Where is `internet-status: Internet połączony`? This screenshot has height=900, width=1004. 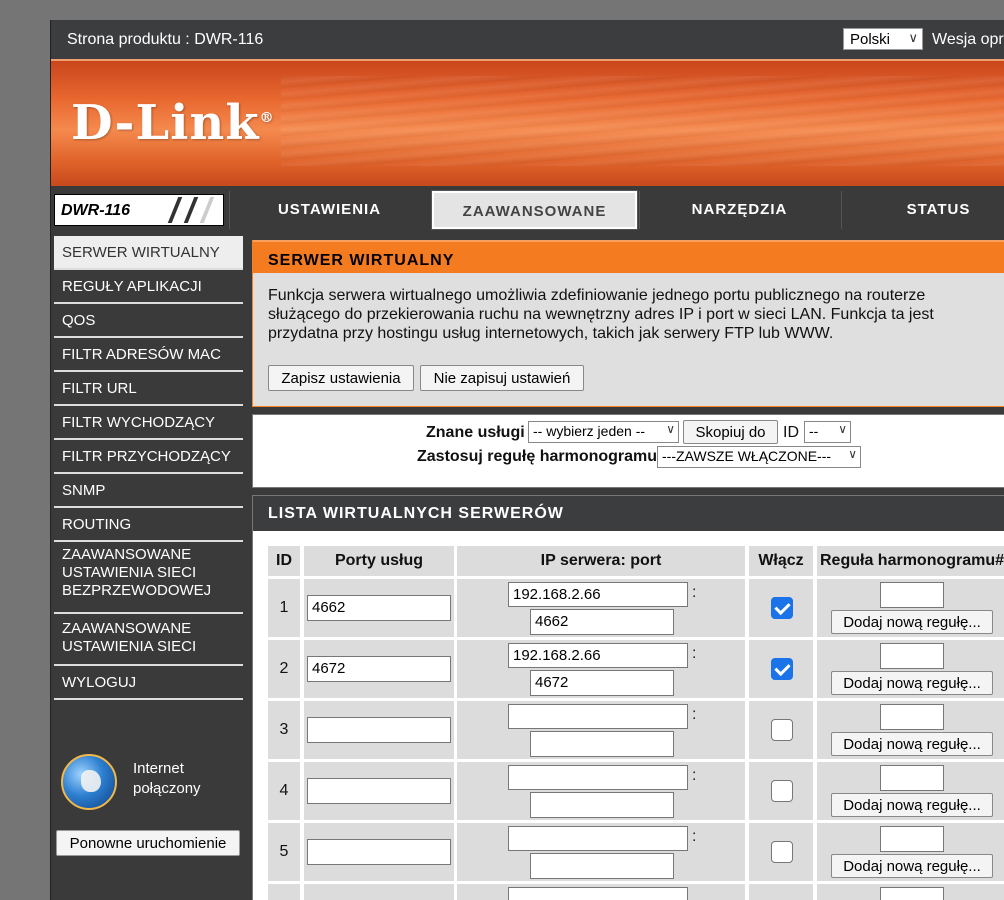 internet-status: Internet połączony is located at coordinates (167, 778).